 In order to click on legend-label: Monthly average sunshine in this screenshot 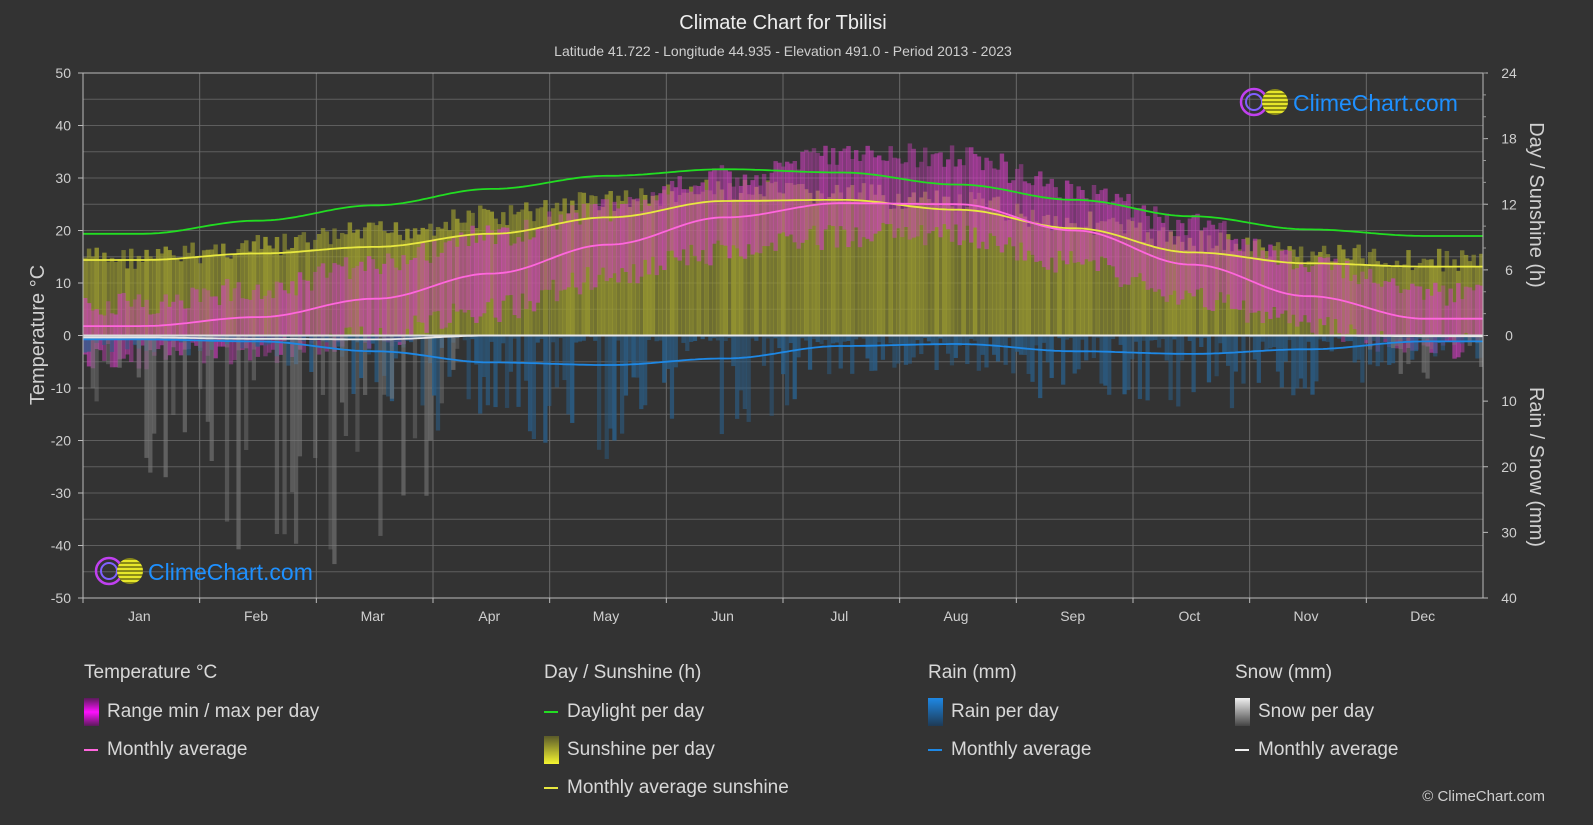, I will do `click(678, 787)`.